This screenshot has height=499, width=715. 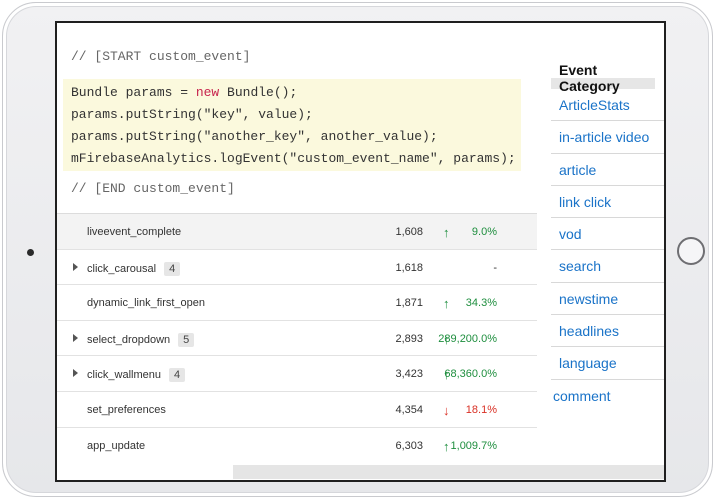 I want to click on event-count-badge: 5, so click(x=186, y=339).